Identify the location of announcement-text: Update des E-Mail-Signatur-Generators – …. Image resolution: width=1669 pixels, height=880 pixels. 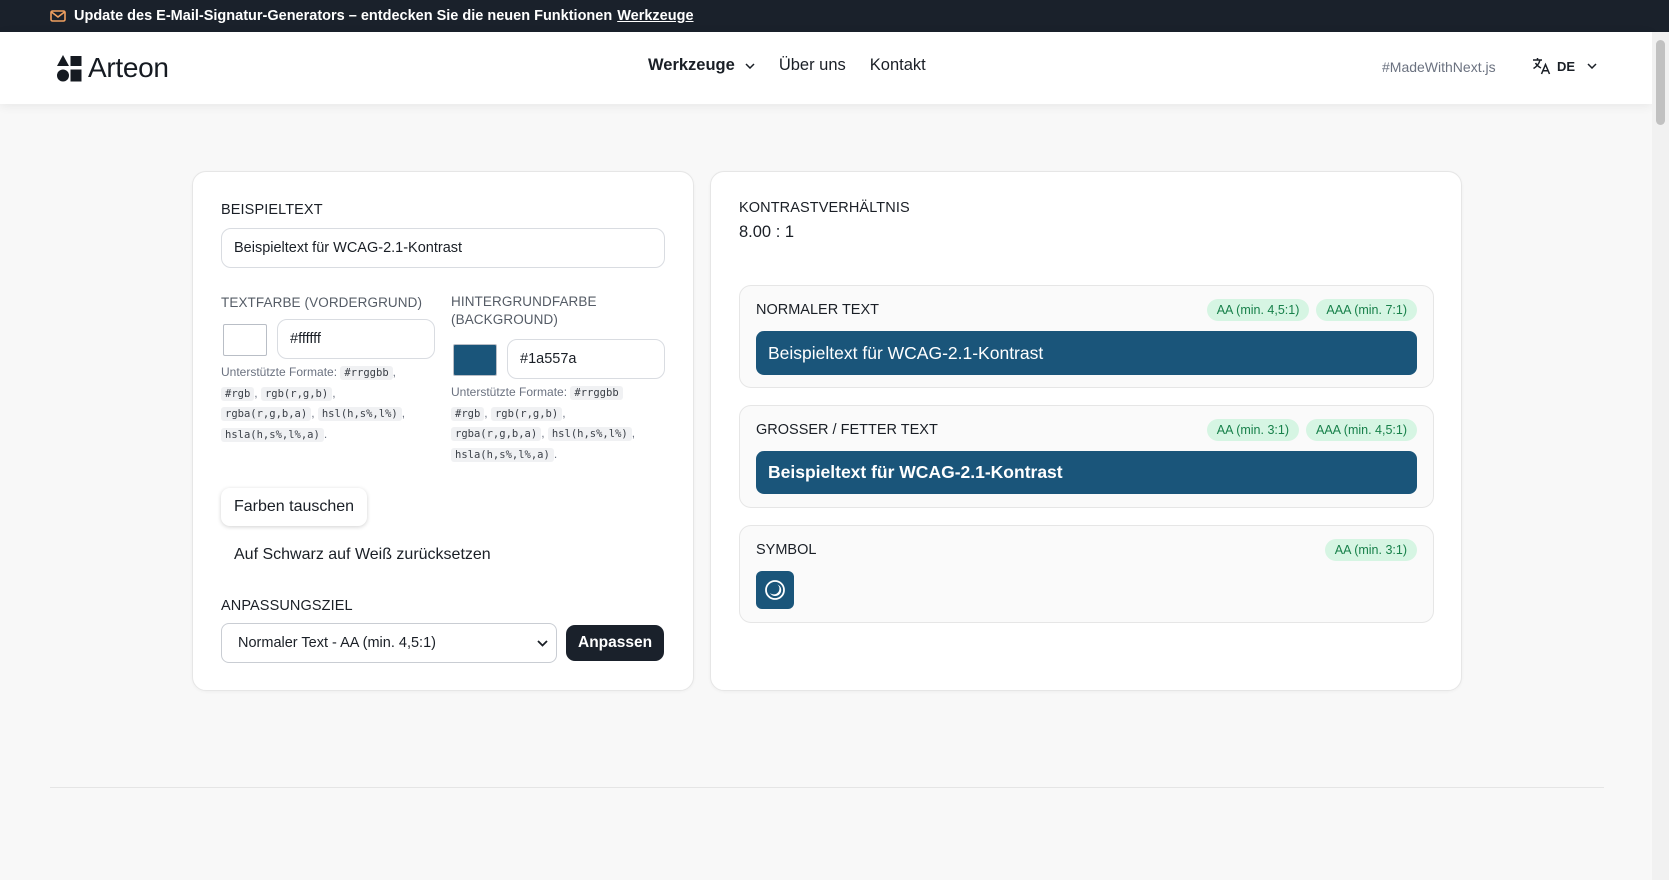
(343, 16).